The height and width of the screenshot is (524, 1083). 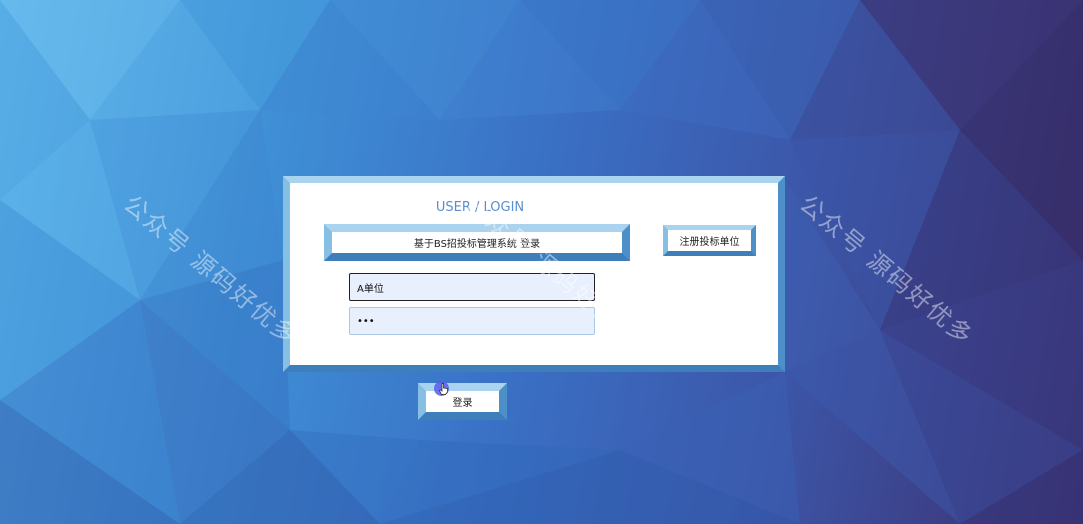 I want to click on system-name-box: 基于BS招投标管理系统 登录, so click(x=477, y=242).